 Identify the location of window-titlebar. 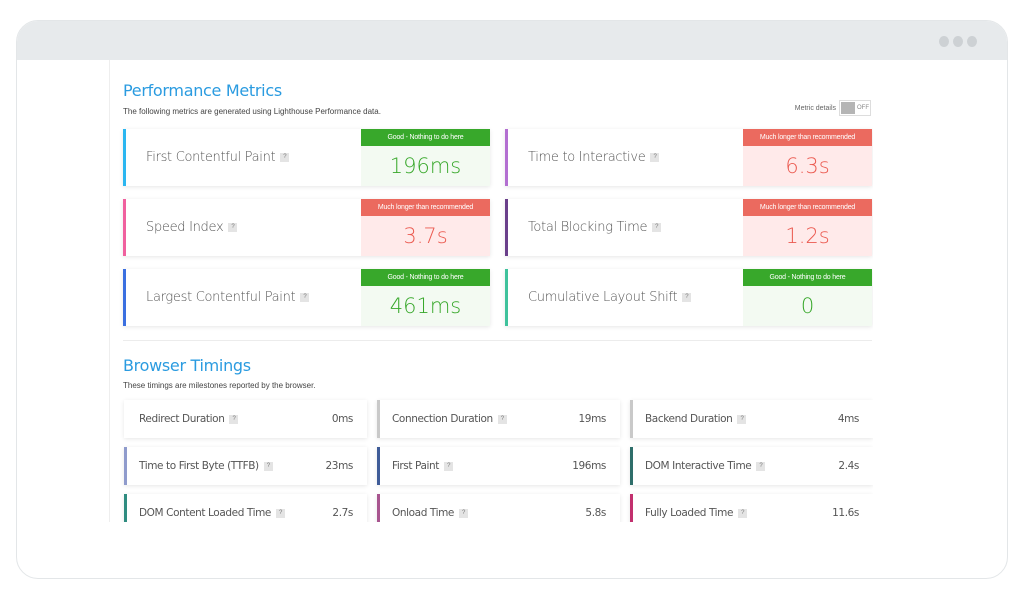
(512, 40).